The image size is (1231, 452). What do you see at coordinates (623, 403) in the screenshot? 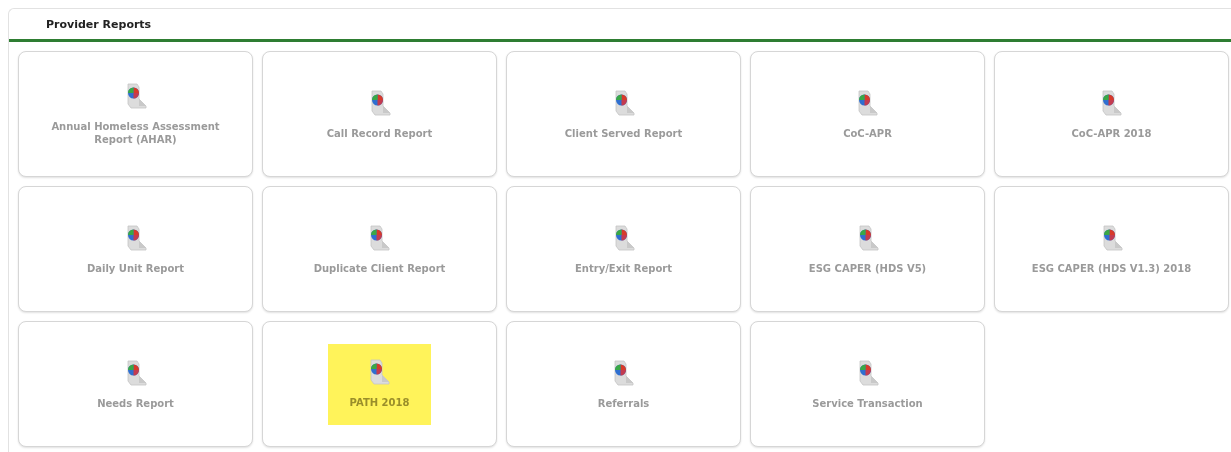
I see `report-label: Referrals` at bounding box center [623, 403].